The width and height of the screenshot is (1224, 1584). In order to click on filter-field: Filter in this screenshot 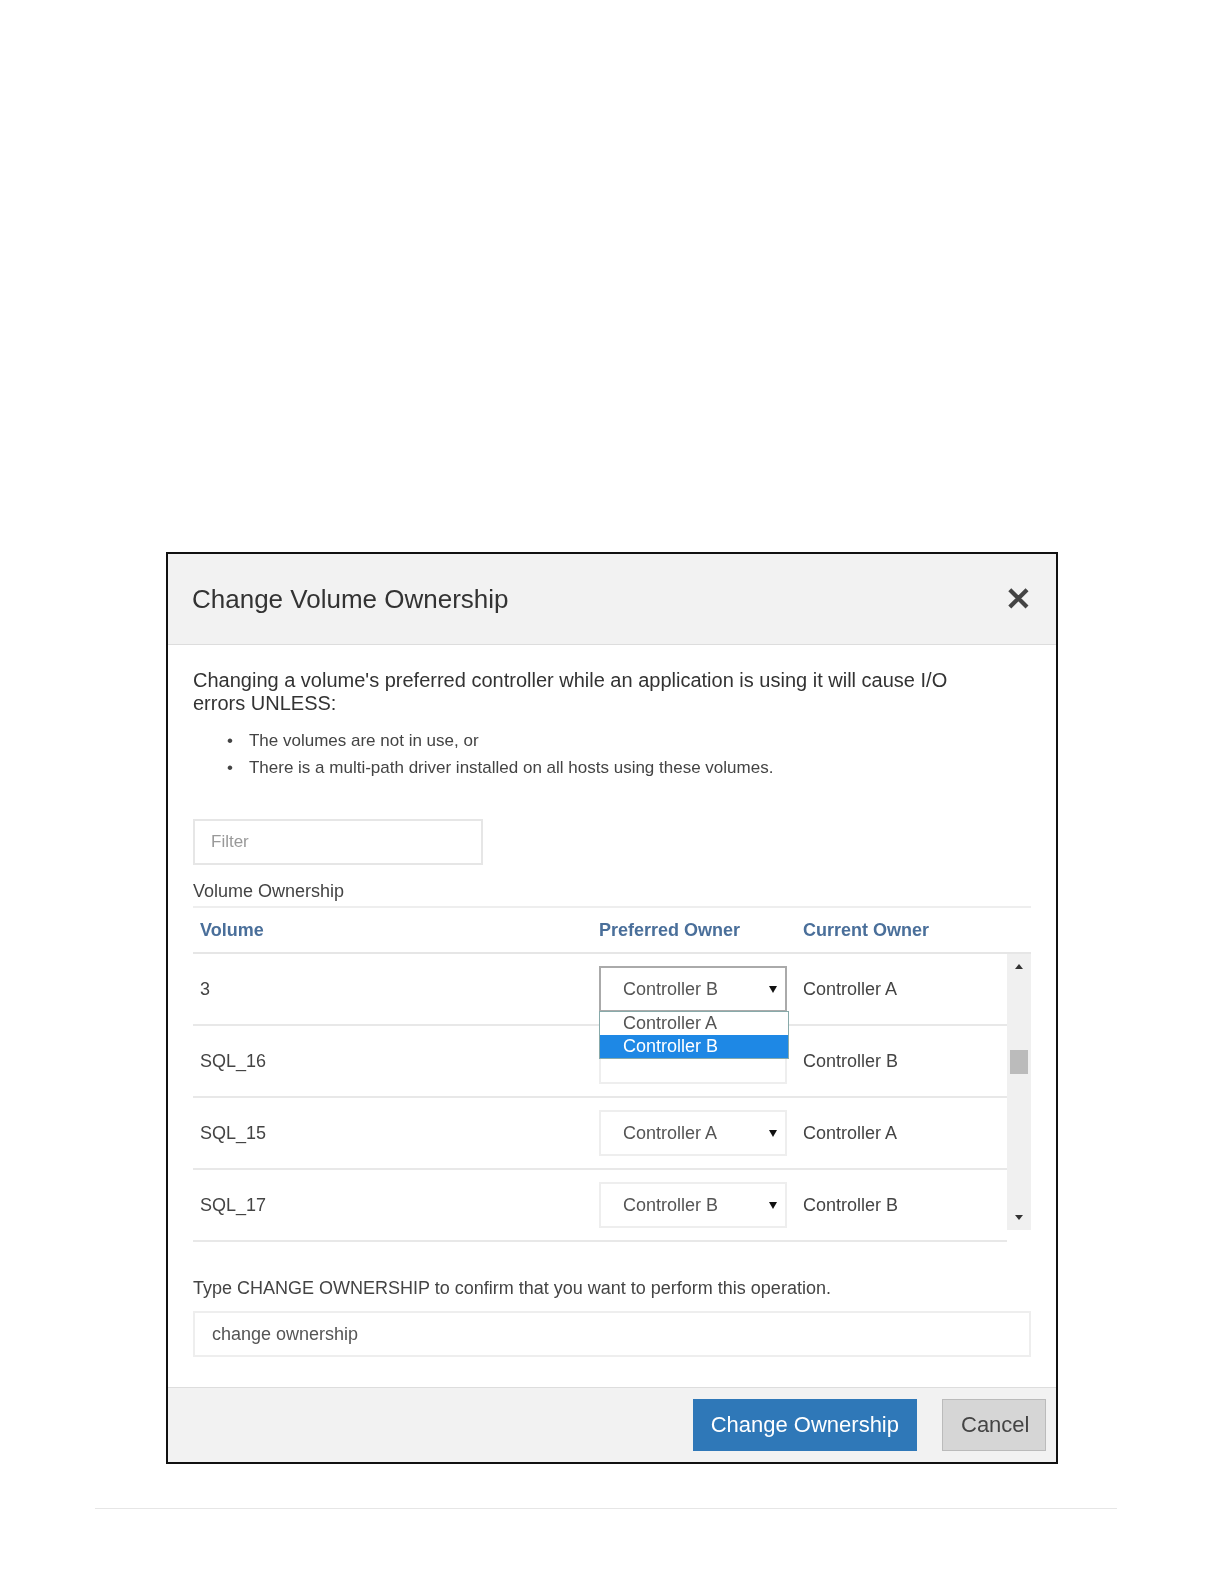, I will do `click(338, 842)`.